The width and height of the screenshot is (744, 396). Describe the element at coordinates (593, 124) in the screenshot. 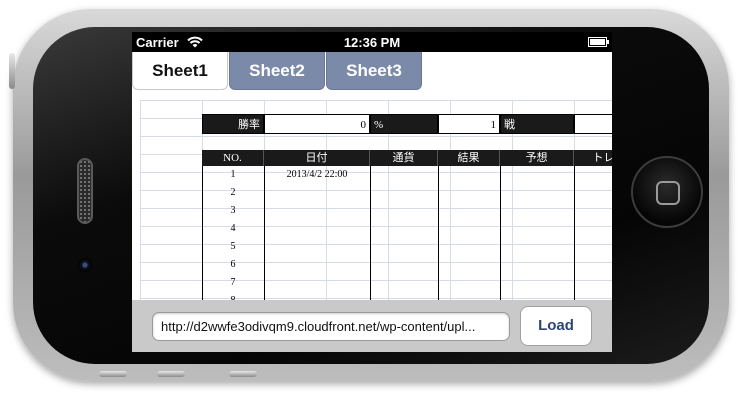

I see `summary-empty-cell` at that location.